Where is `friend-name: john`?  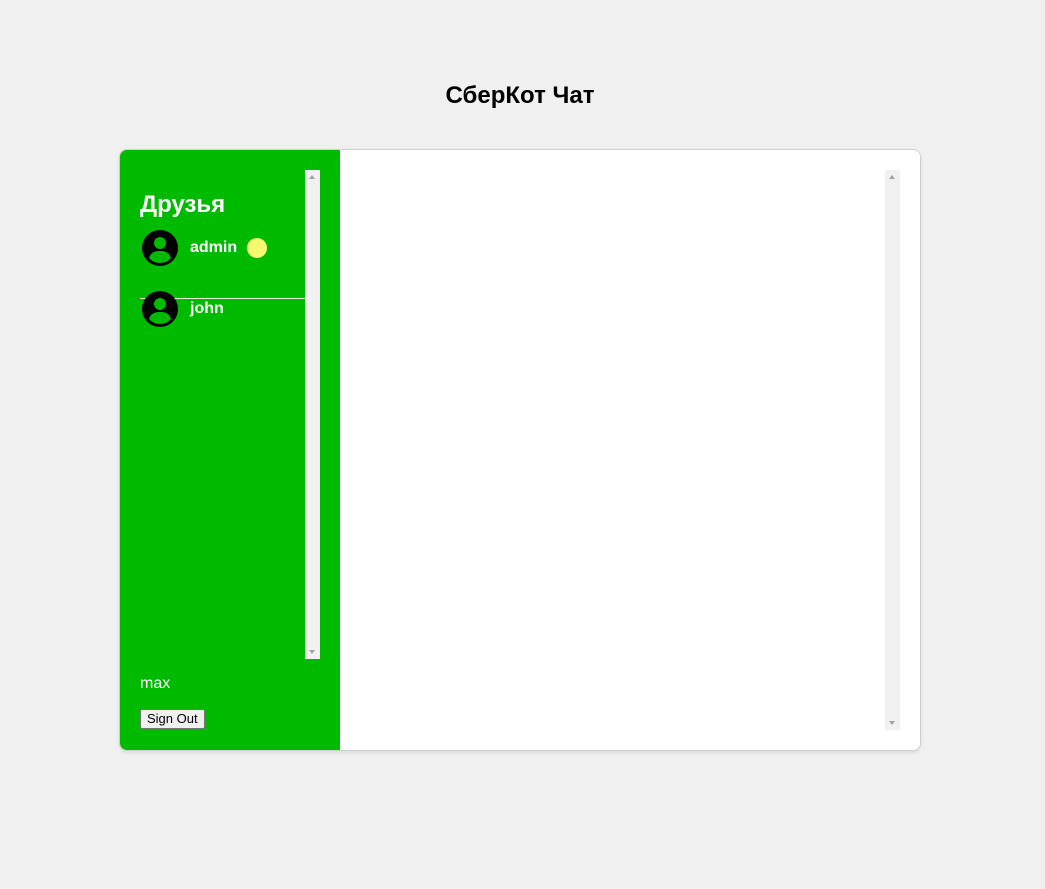 friend-name: john is located at coordinates (207, 308).